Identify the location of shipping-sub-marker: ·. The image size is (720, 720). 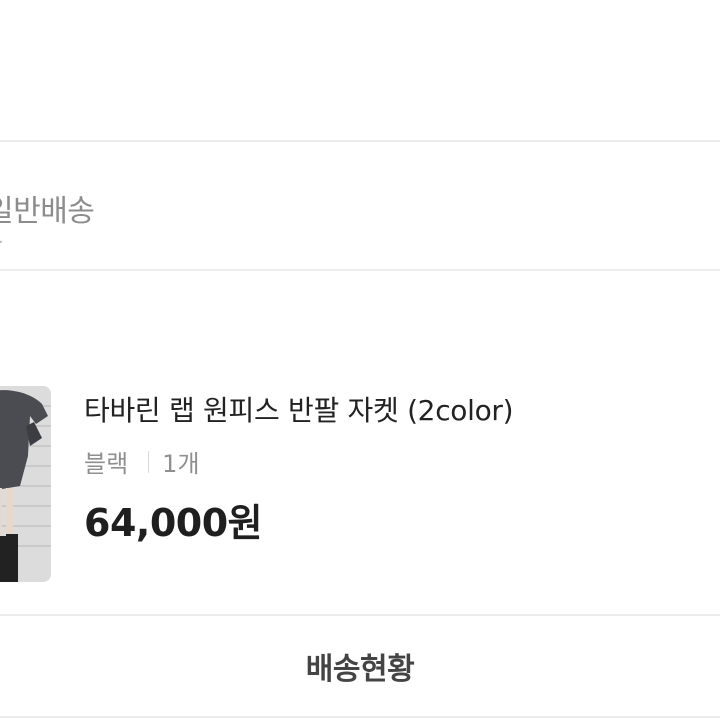
(2, 242).